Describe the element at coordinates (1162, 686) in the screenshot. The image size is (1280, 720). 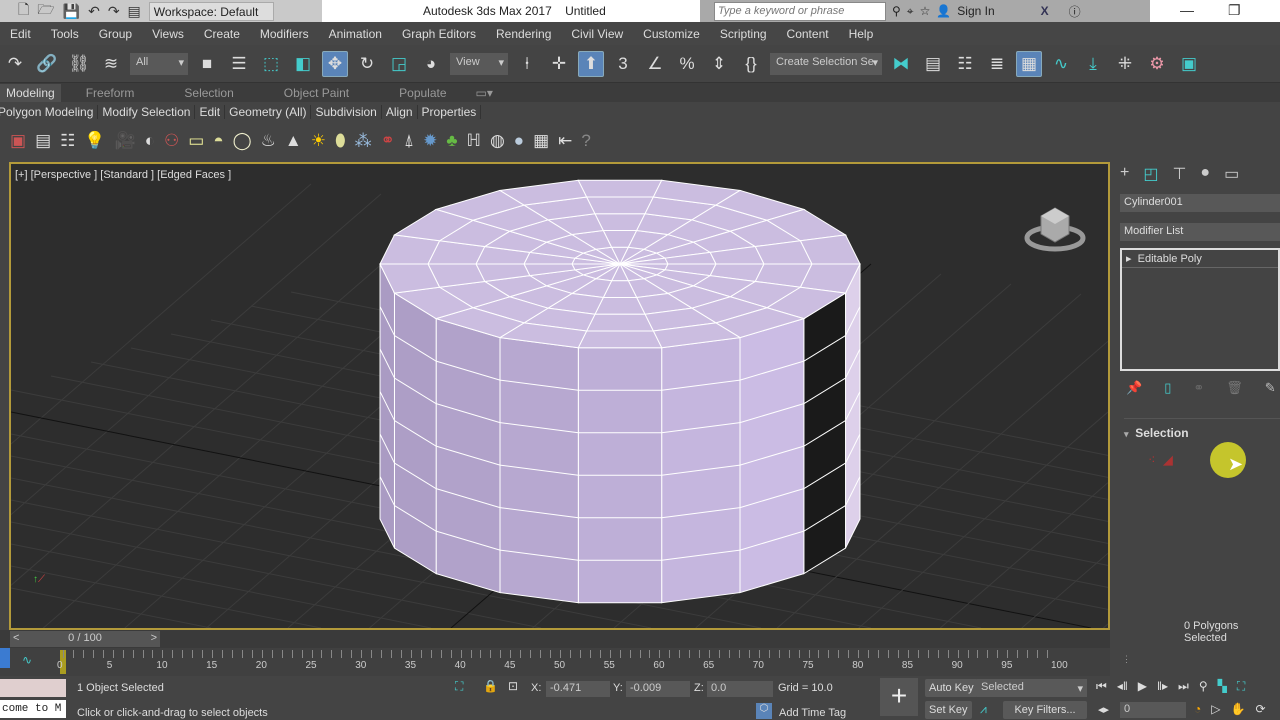
I see `next-frame-icon: ‖▸` at that location.